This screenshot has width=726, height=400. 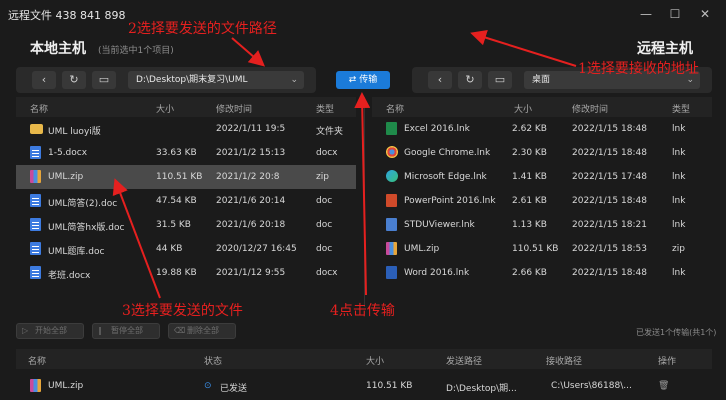 What do you see at coordinates (248, 52) in the screenshot?
I see `arrow-to-local-path` at bounding box center [248, 52].